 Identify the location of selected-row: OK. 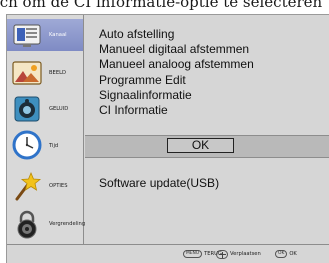
(207, 146).